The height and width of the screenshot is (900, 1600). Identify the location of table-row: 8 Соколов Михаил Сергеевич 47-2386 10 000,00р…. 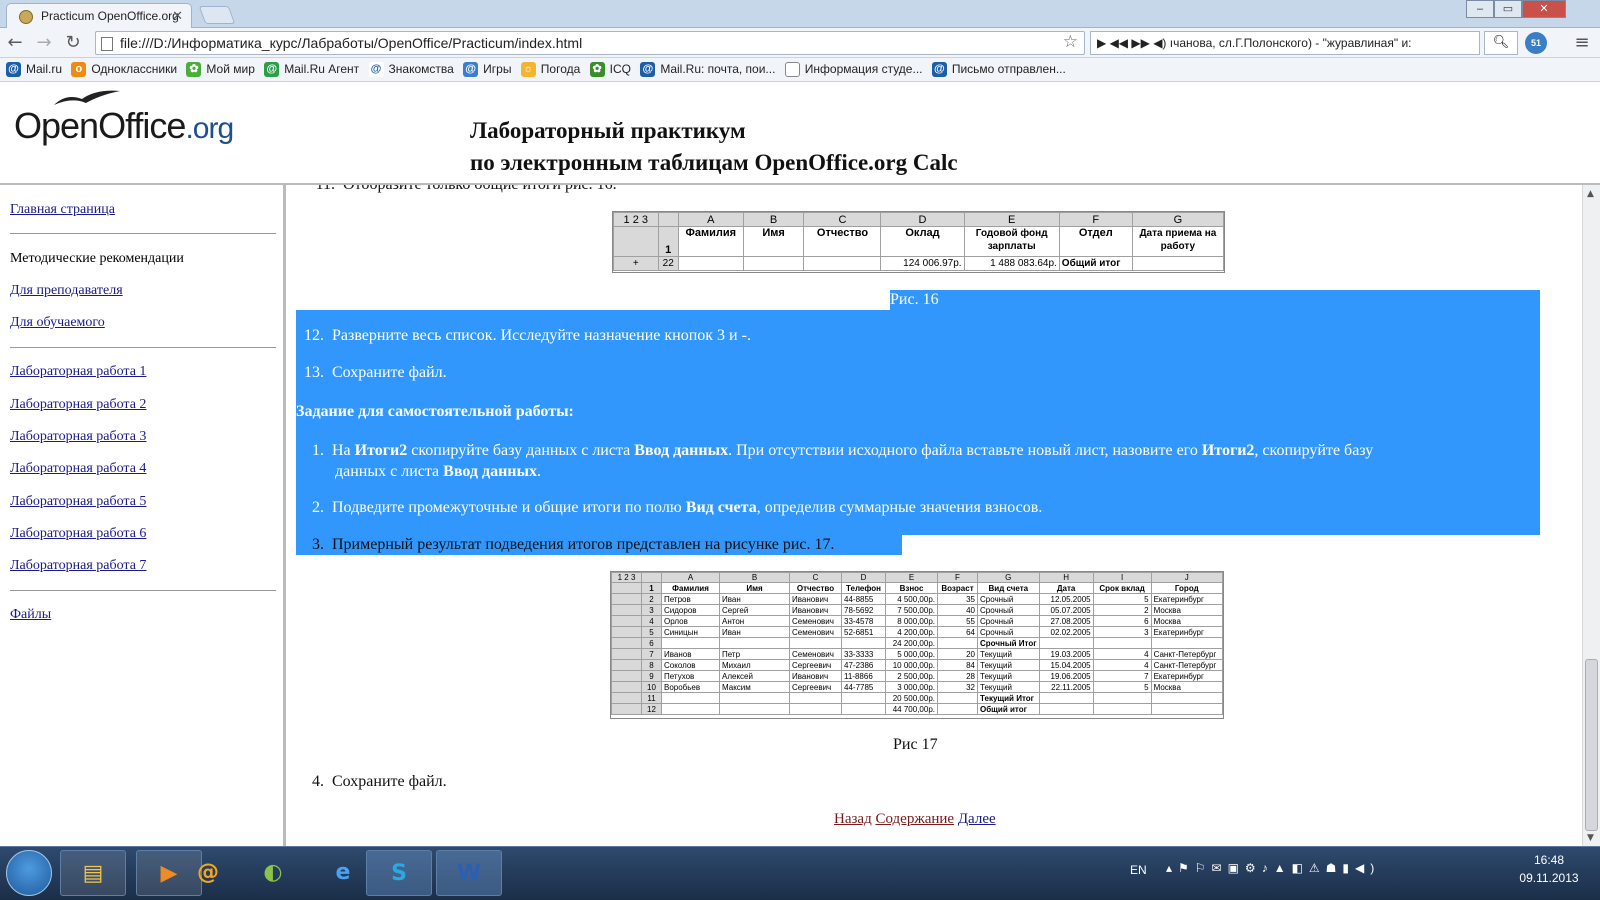
(917, 665).